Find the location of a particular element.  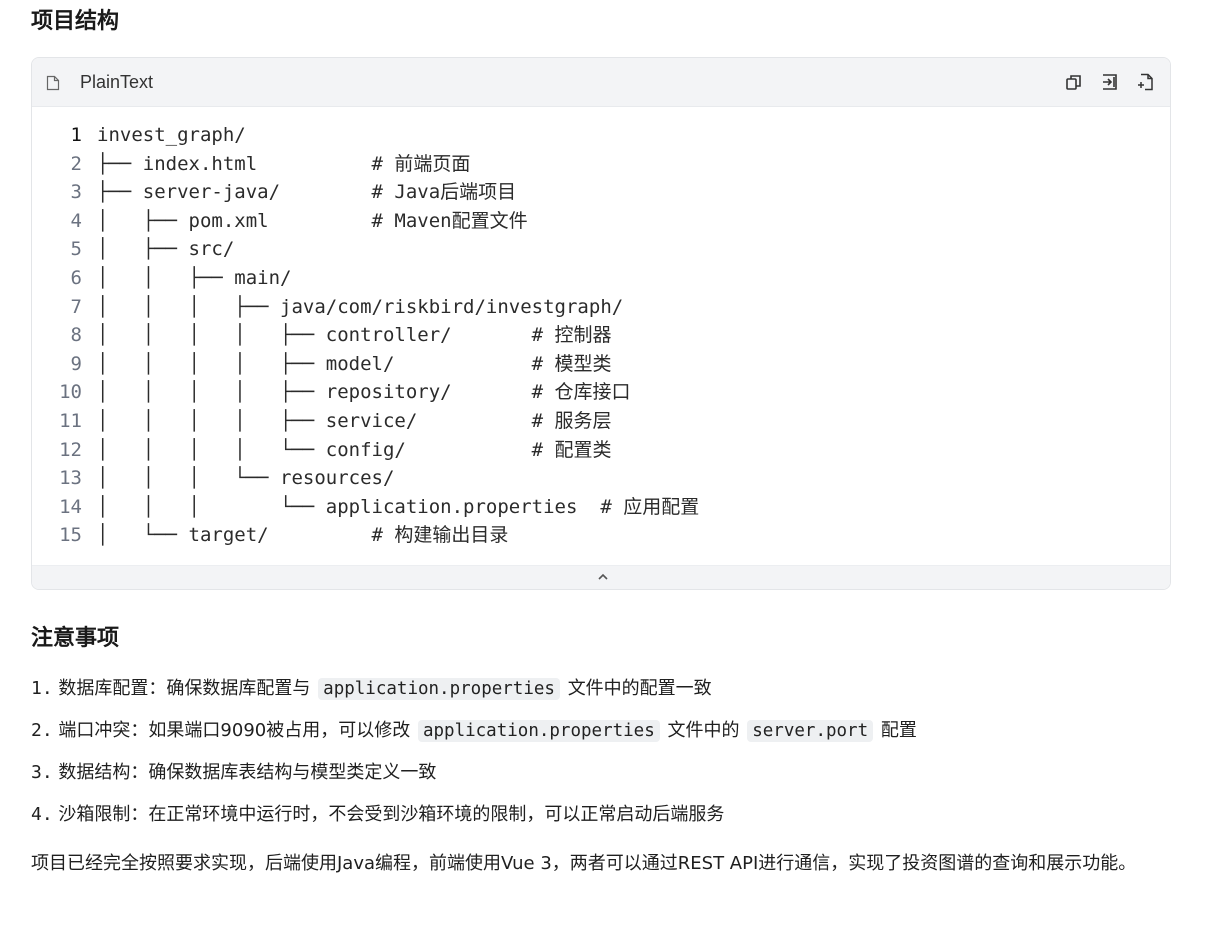

copy-icon is located at coordinates (1074, 82).